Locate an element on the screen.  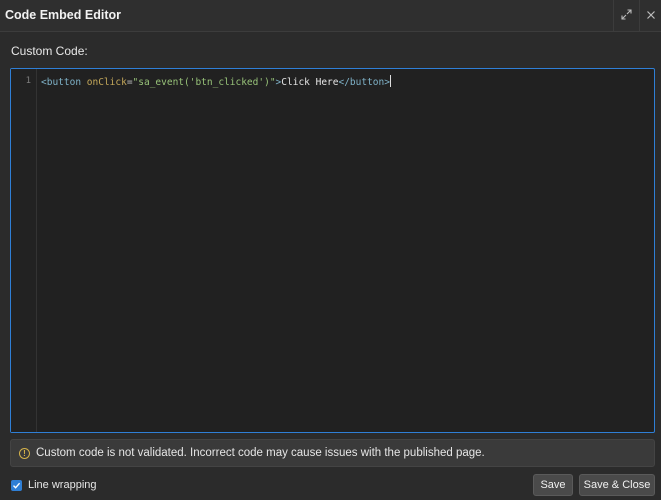
close-button is located at coordinates (650, 16).